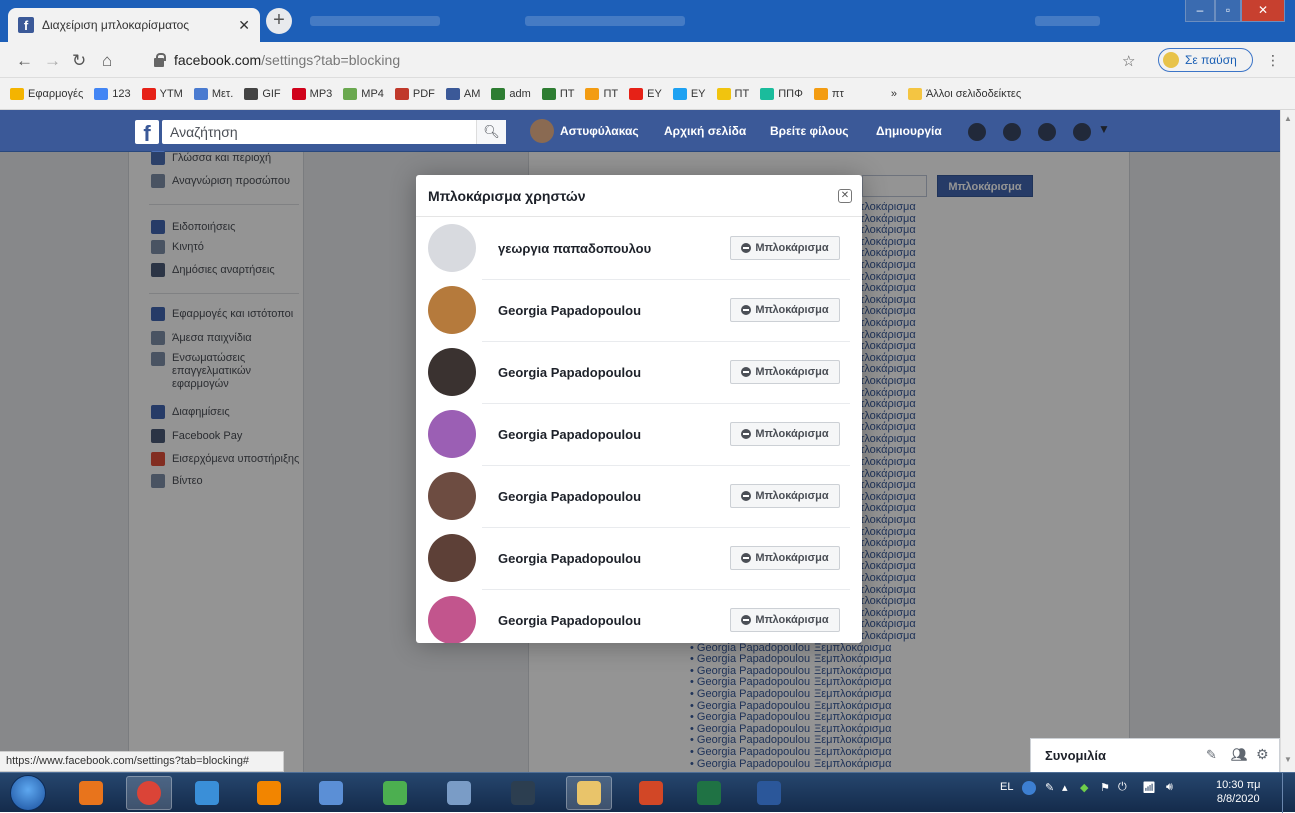 This screenshot has width=1295, height=813. What do you see at coordinates (1082, 132) in the screenshot?
I see `help-icon` at bounding box center [1082, 132].